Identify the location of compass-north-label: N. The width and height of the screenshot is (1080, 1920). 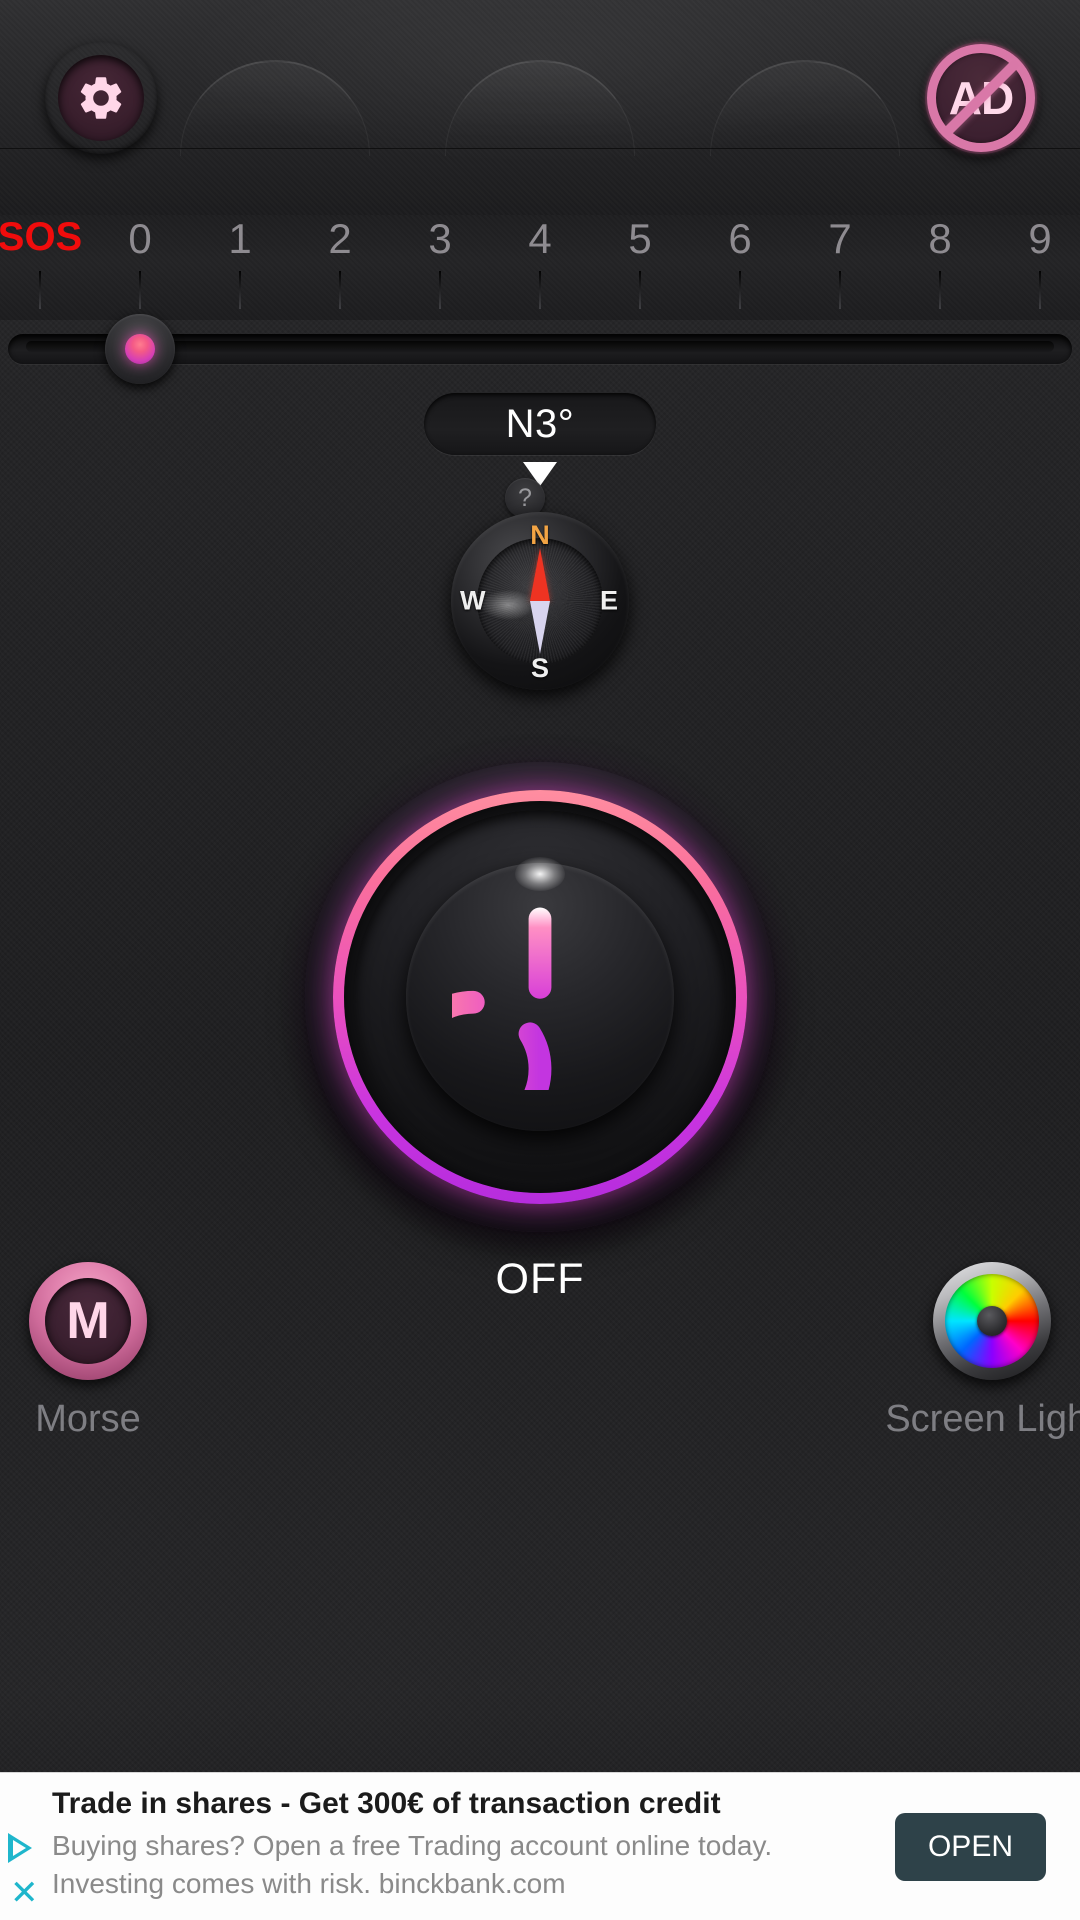
(540, 535).